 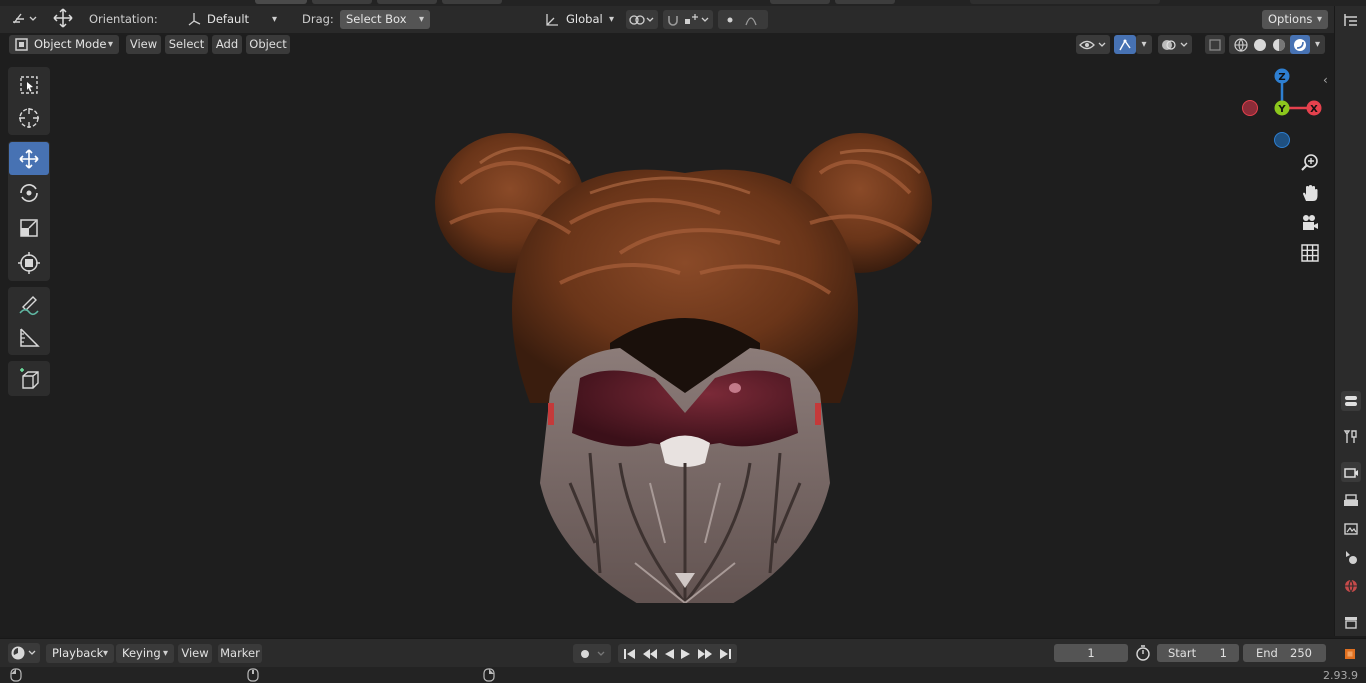 I want to click on tool-icon, so click(x=1351, y=437).